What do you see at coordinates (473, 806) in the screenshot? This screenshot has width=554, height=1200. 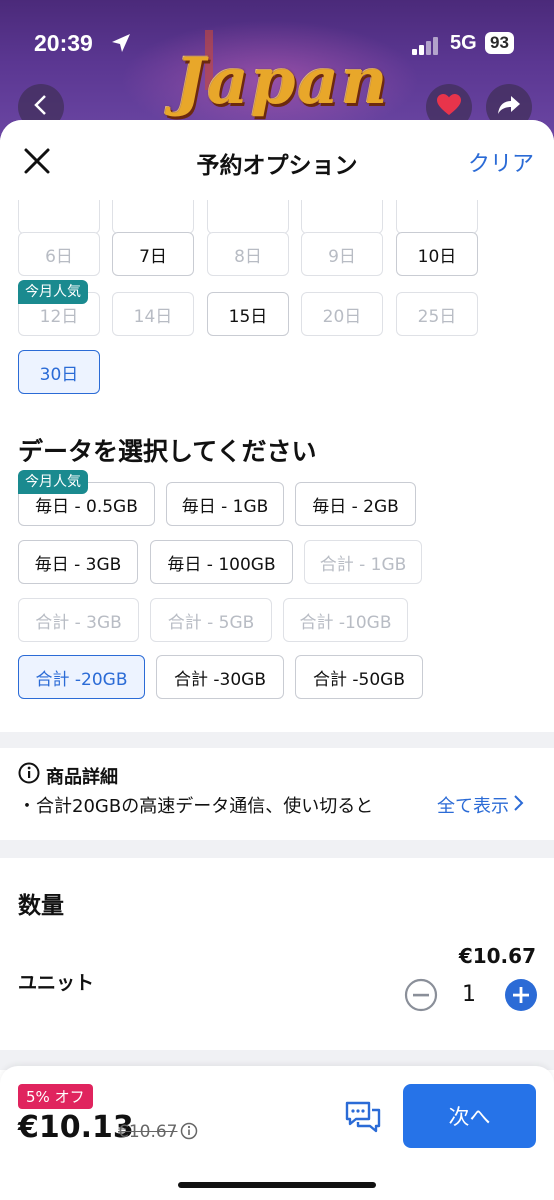 I see `show-all-label: 全て表示` at bounding box center [473, 806].